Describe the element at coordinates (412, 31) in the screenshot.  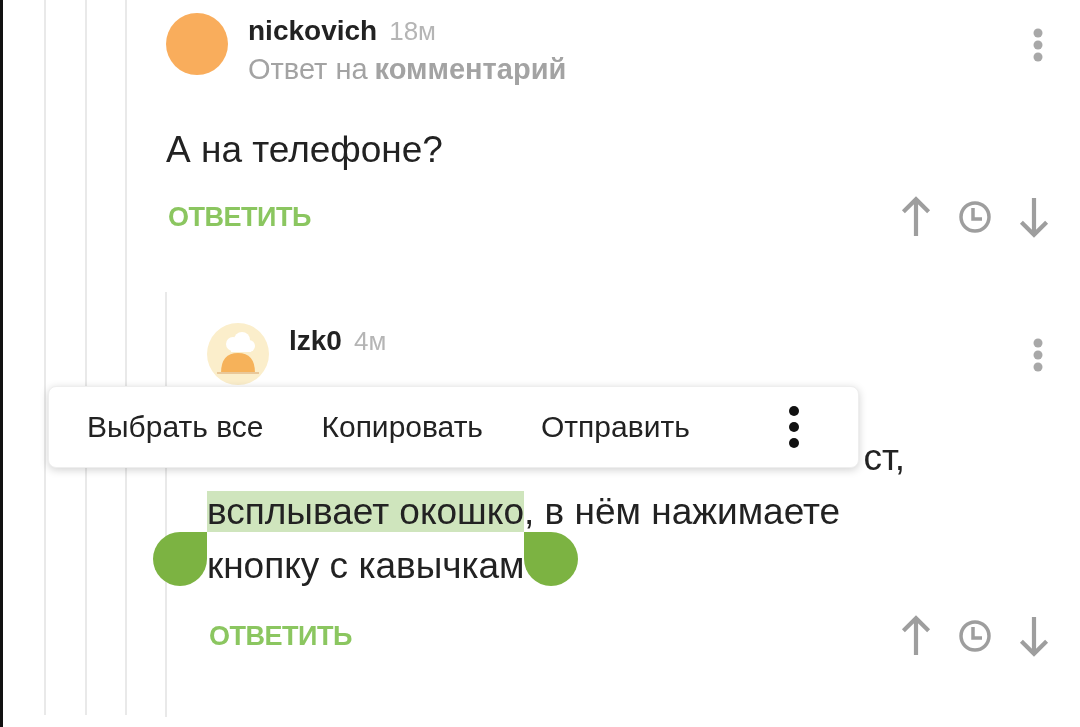
I see `comment-time: 18м` at that location.